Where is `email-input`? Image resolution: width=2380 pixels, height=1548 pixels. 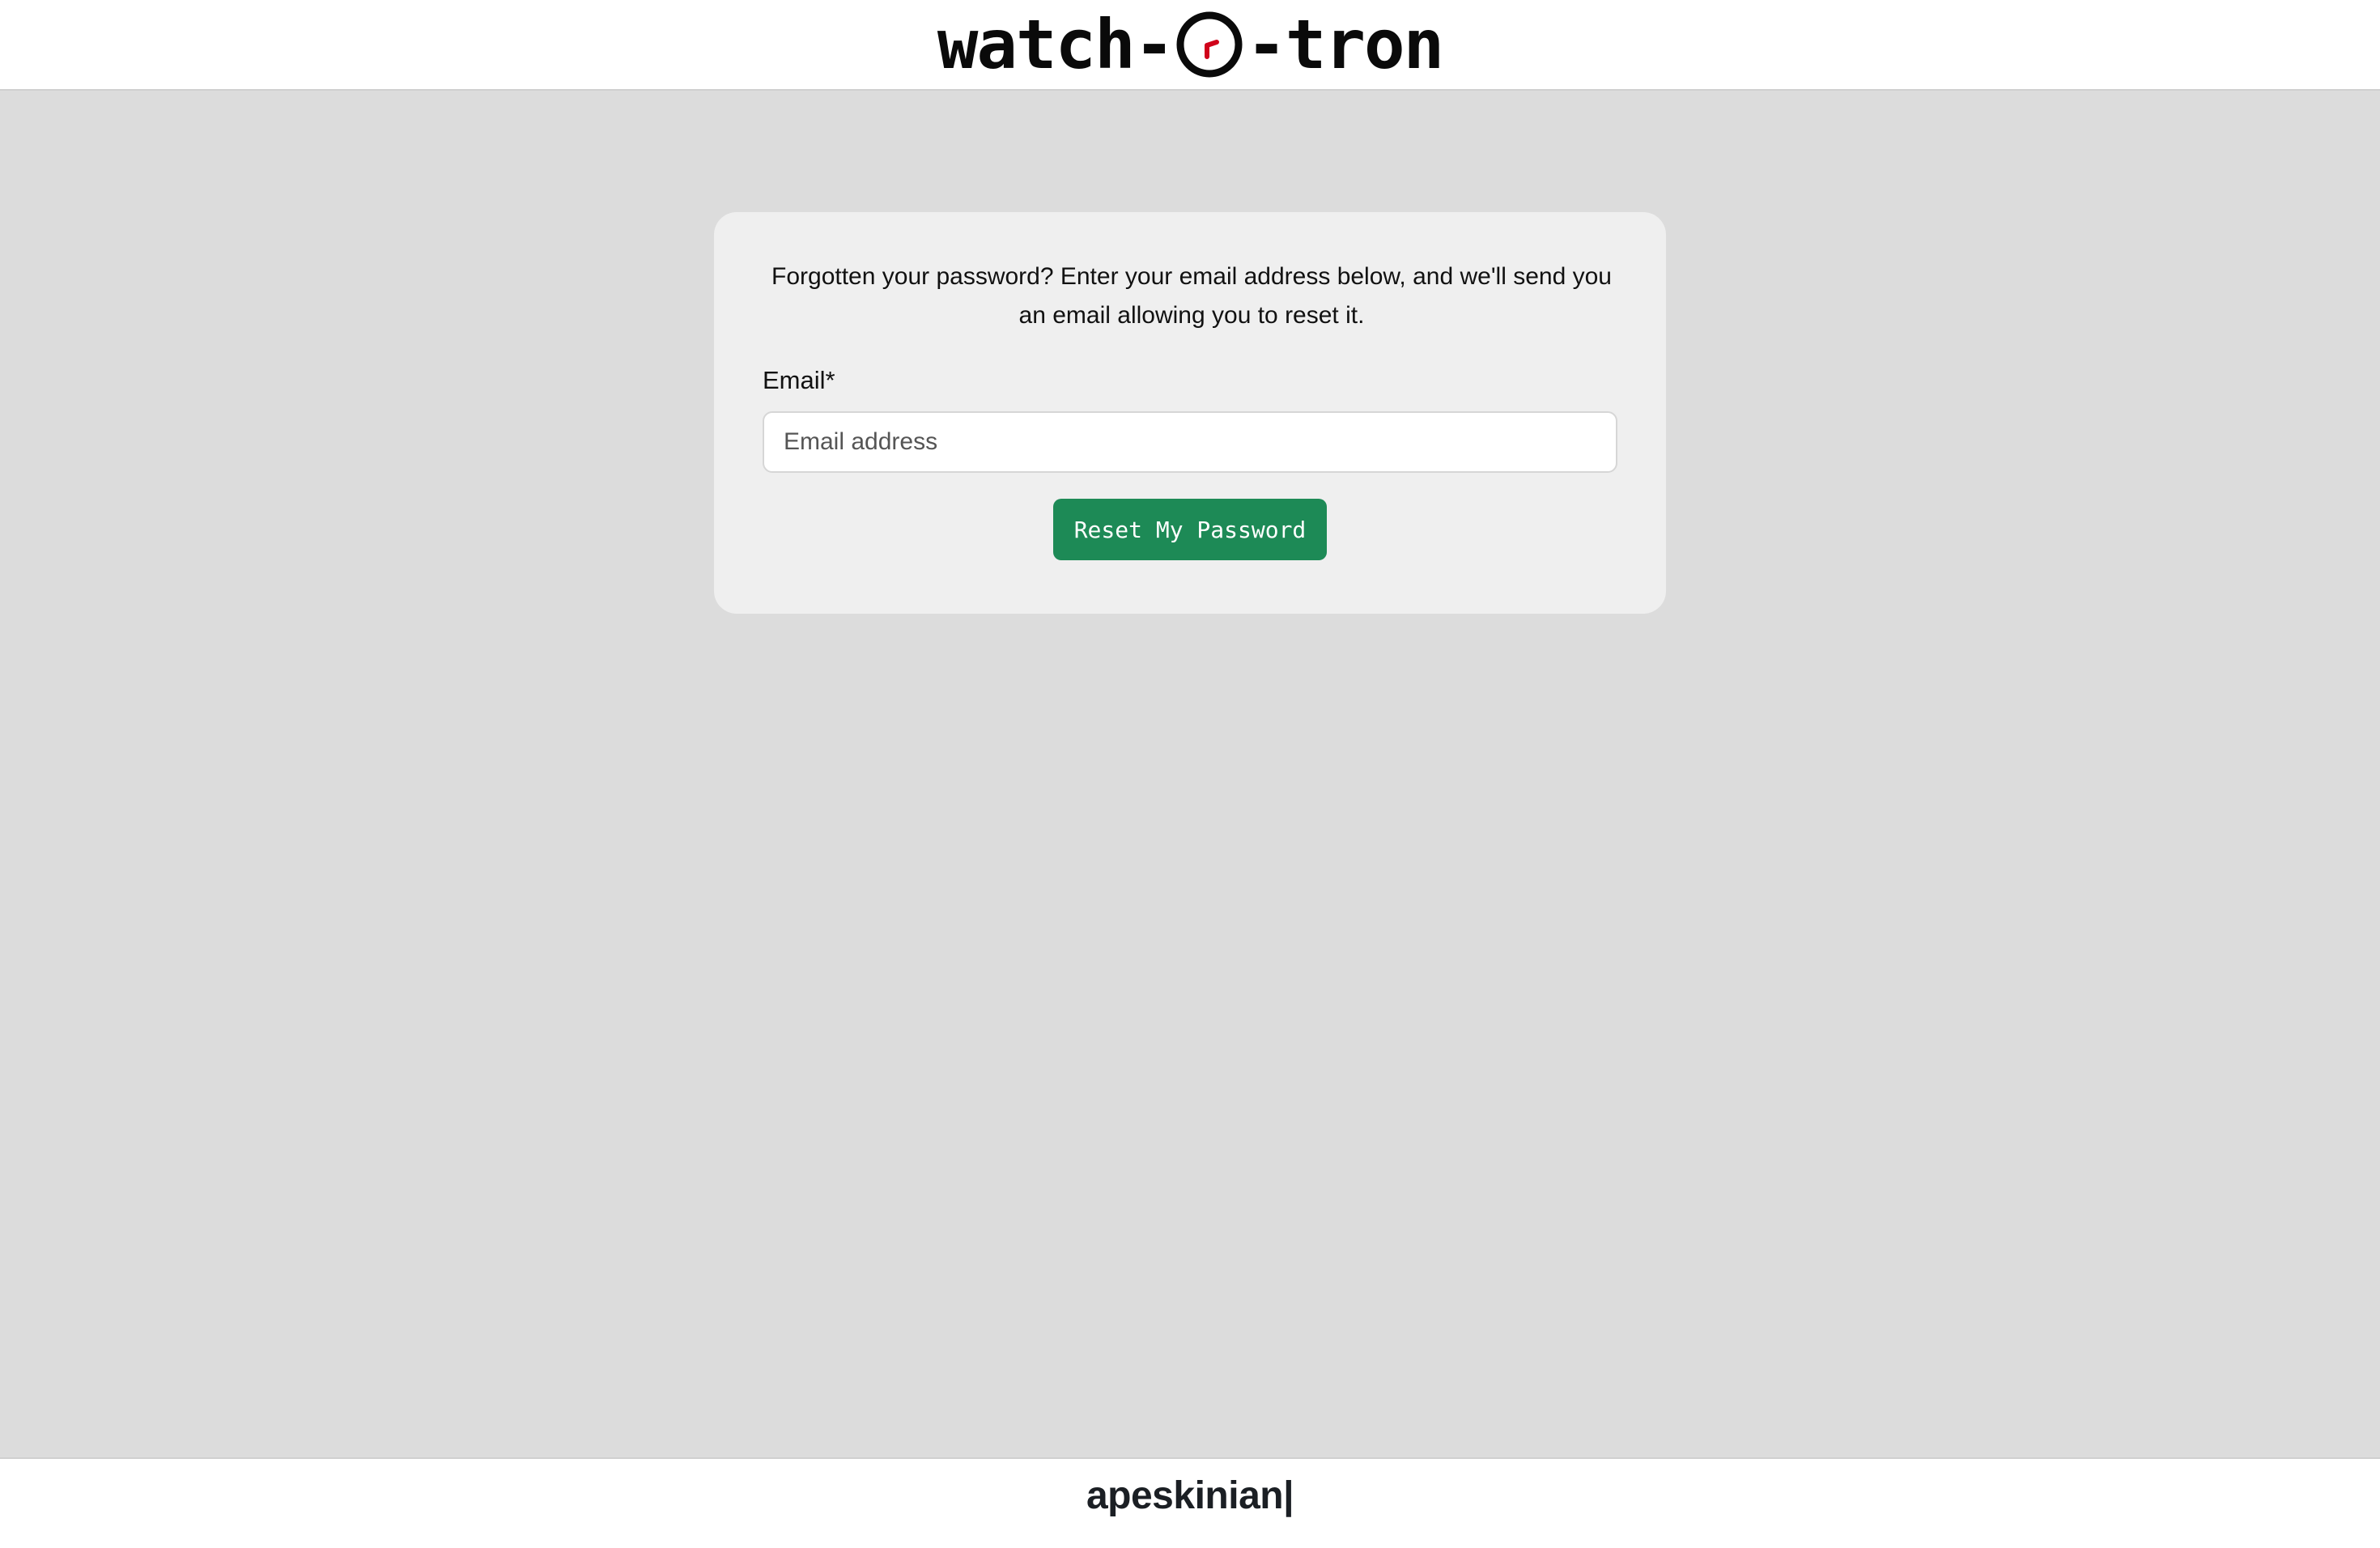
email-input is located at coordinates (1190, 442).